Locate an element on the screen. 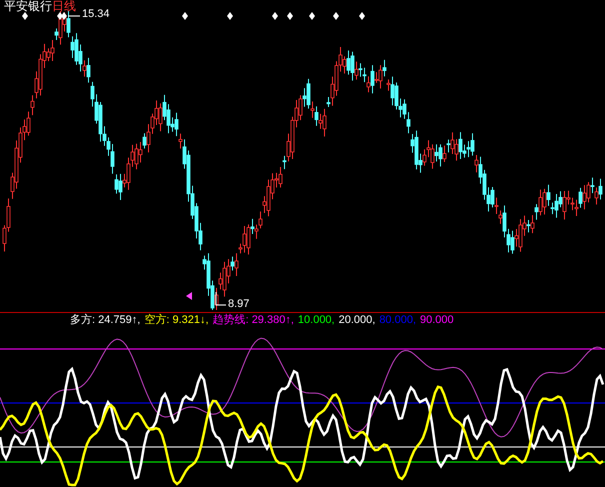 The height and width of the screenshot is (487, 605). indicator-value: 空方: 9.321↓, is located at coordinates (176, 320).